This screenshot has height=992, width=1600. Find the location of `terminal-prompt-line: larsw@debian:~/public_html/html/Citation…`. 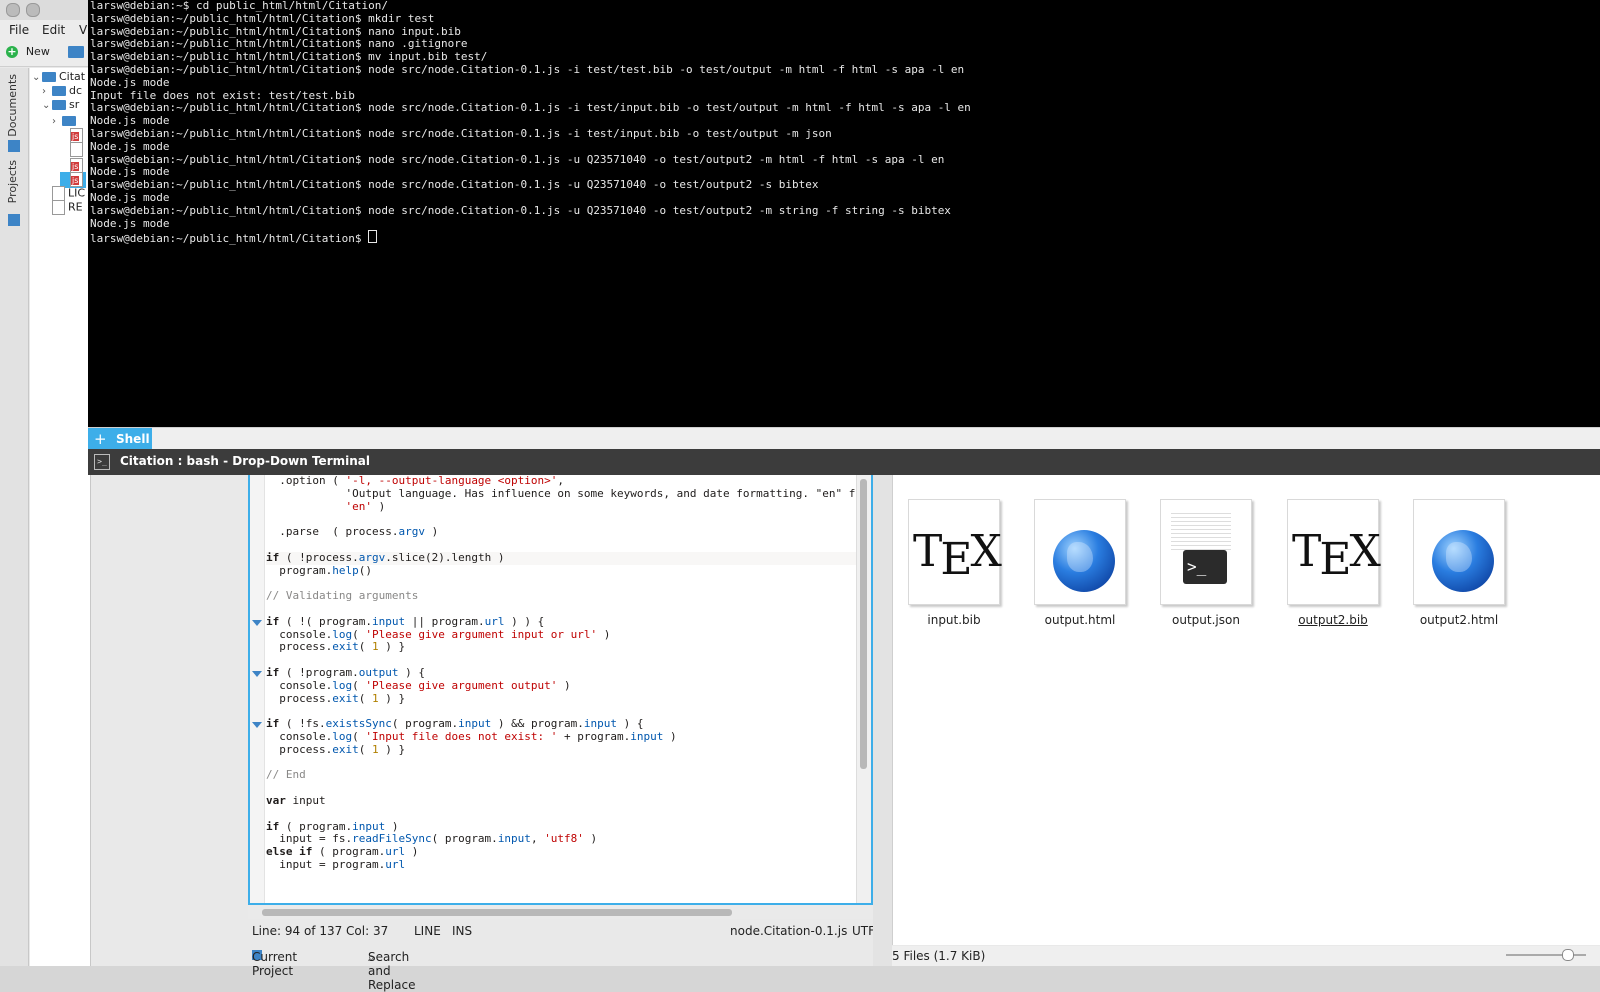

terminal-prompt-line: larsw@debian:~/public_html/html/Citation… is located at coordinates (845, 238).